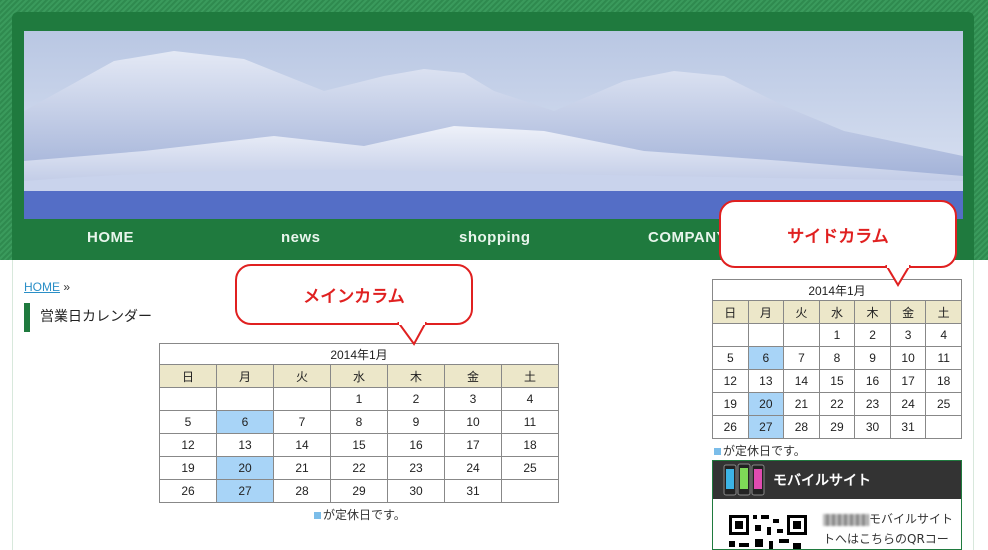 The image size is (988, 550). I want to click on mobile-site-title: モバイルサイト, so click(822, 481).